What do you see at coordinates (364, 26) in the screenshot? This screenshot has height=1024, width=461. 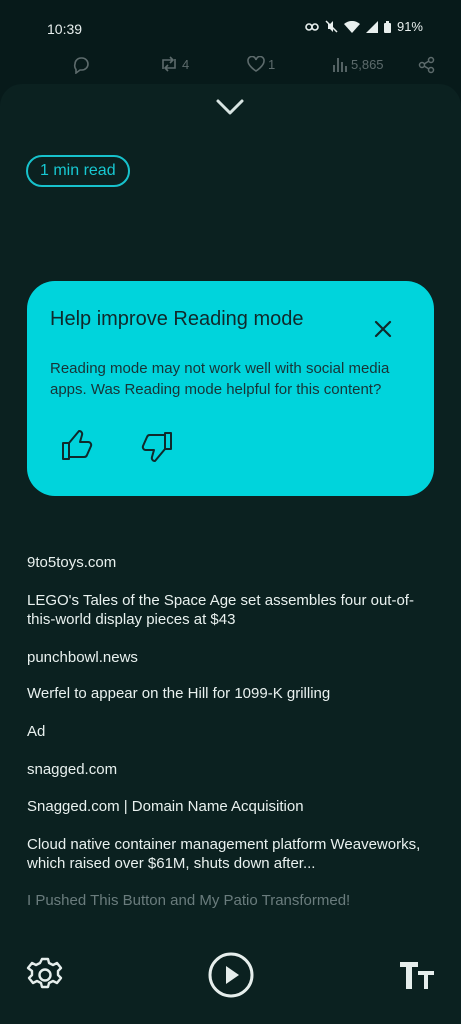 I see `status-icons: 91%` at bounding box center [364, 26].